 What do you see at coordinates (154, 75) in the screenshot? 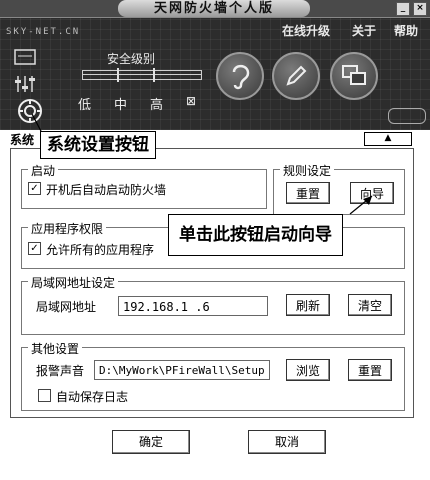
I see `slider-tick-high` at bounding box center [154, 75].